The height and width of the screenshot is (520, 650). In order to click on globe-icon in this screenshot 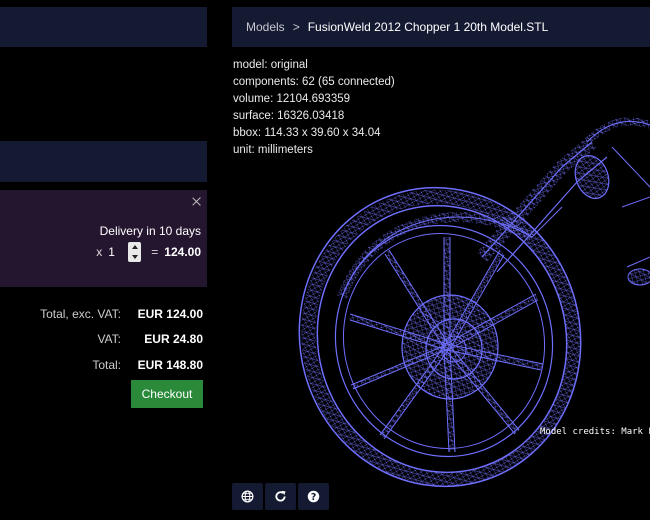, I will do `click(247, 496)`.